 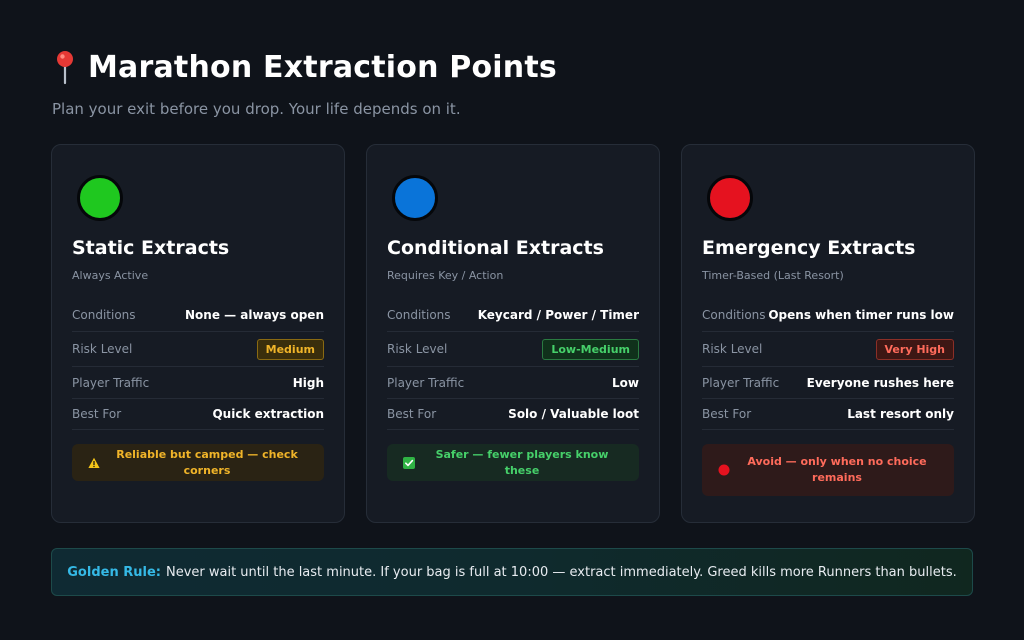 I want to click on note-text: Avoid — only when no choice remains, so click(x=837, y=469).